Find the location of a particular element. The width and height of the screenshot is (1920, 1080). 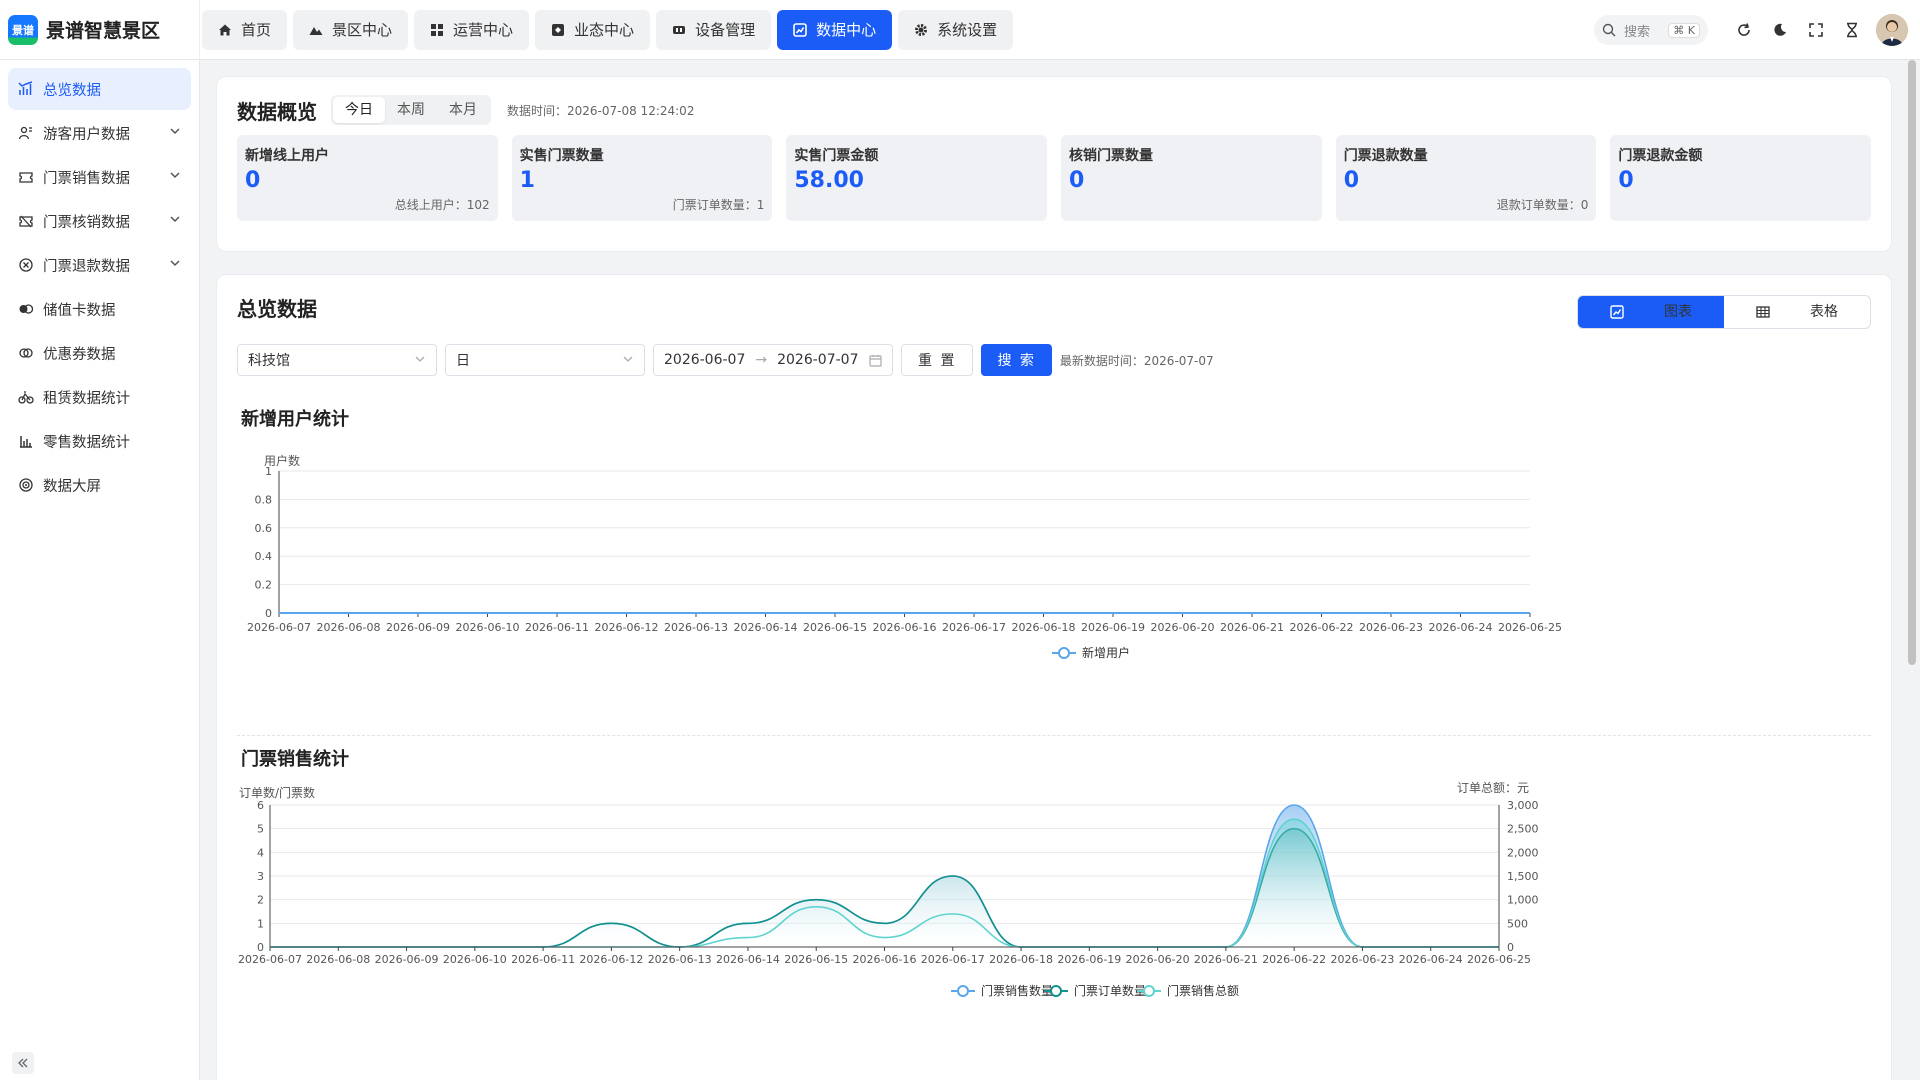

sidebar-item-ticket-refund: 门票退款数据 is located at coordinates (99, 265).